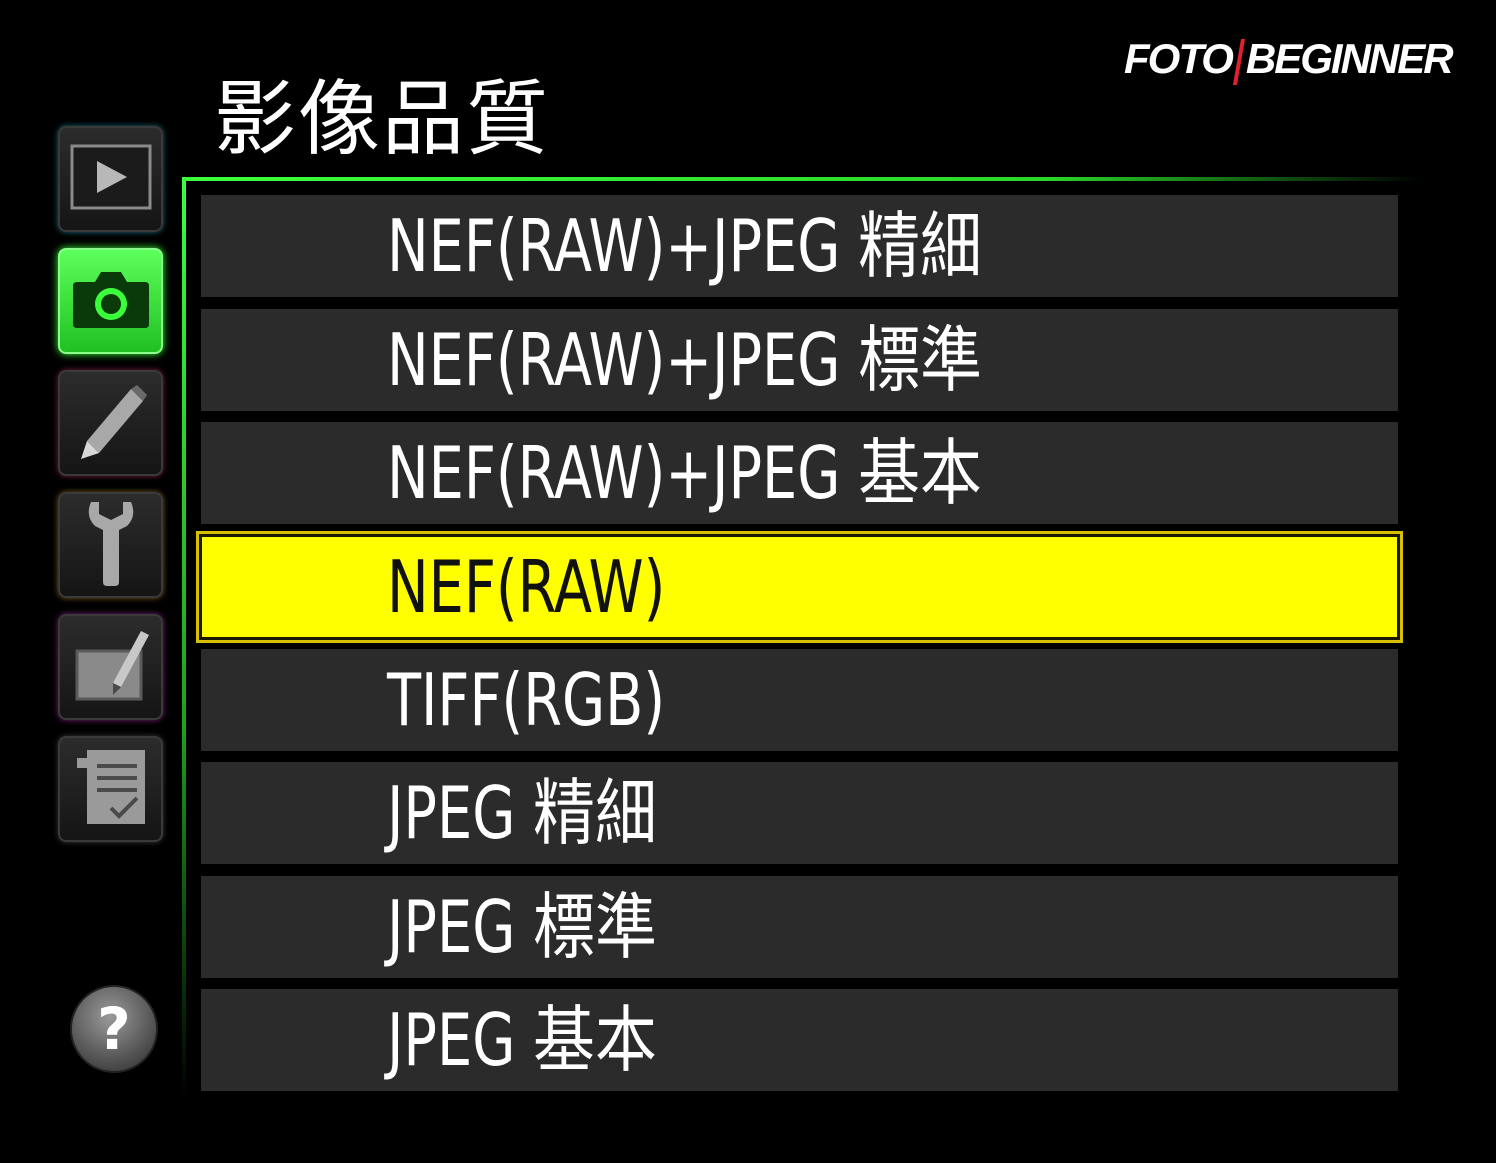 This screenshot has width=1496, height=1163. I want to click on sidebar-item-setup-menu, so click(110, 545).